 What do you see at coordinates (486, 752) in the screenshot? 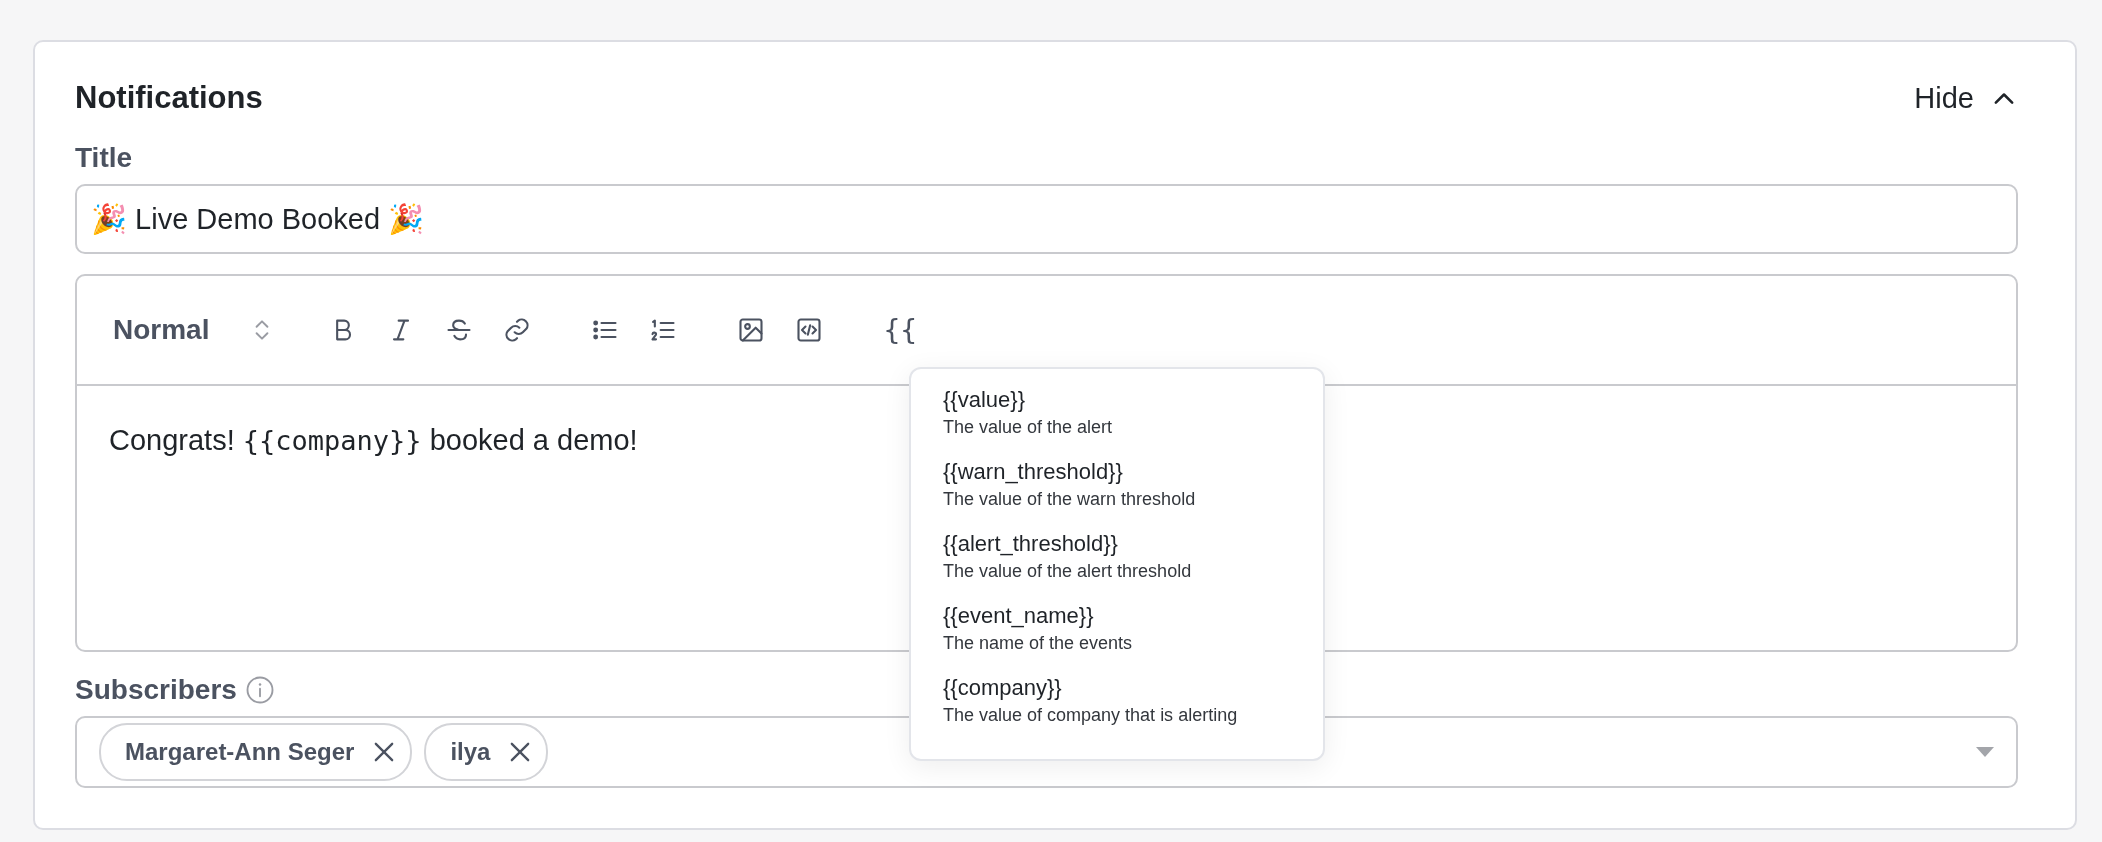
I see `subscriber-chip: ilya` at bounding box center [486, 752].